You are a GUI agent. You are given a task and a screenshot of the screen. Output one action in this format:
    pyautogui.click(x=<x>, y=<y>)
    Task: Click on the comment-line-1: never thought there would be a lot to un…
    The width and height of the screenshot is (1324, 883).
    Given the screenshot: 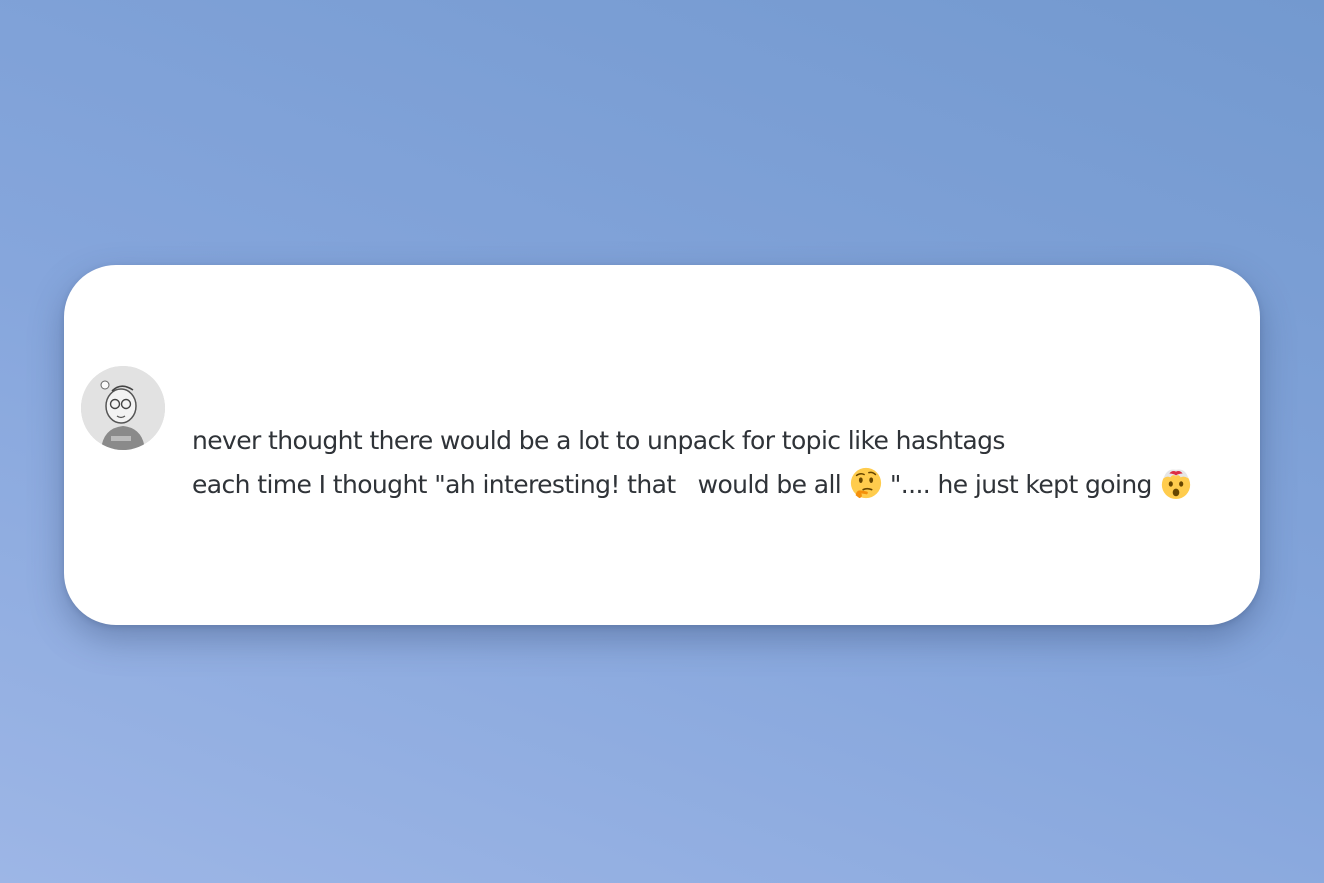 What is the action you would take?
    pyautogui.click(x=598, y=440)
    